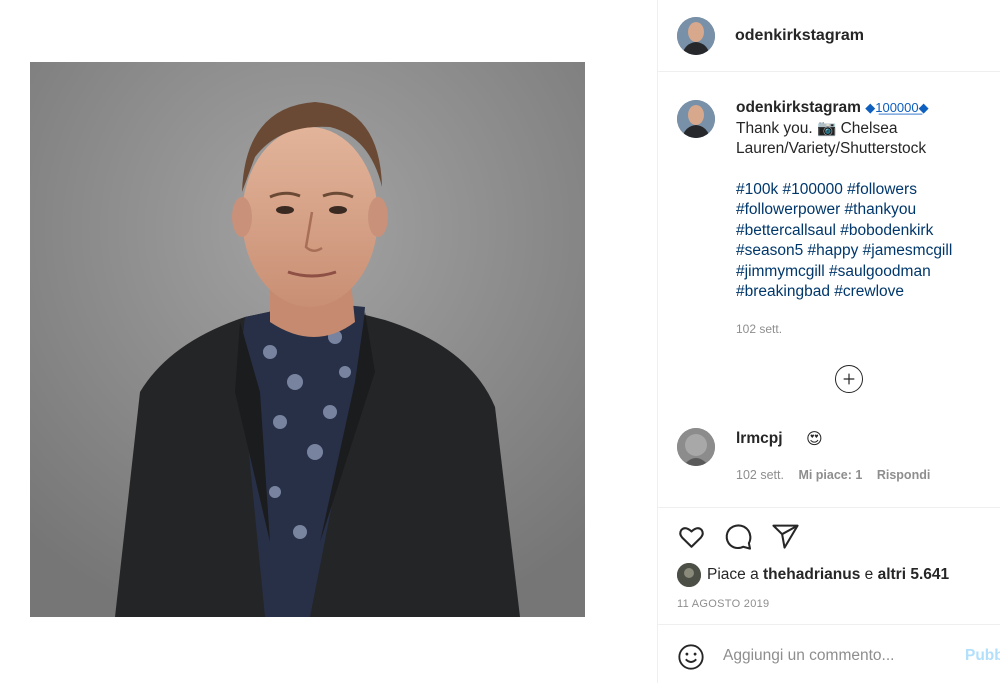 This screenshot has width=1000, height=683. What do you see at coordinates (759, 439) in the screenshot?
I see `commenter-username: lrmcpj` at bounding box center [759, 439].